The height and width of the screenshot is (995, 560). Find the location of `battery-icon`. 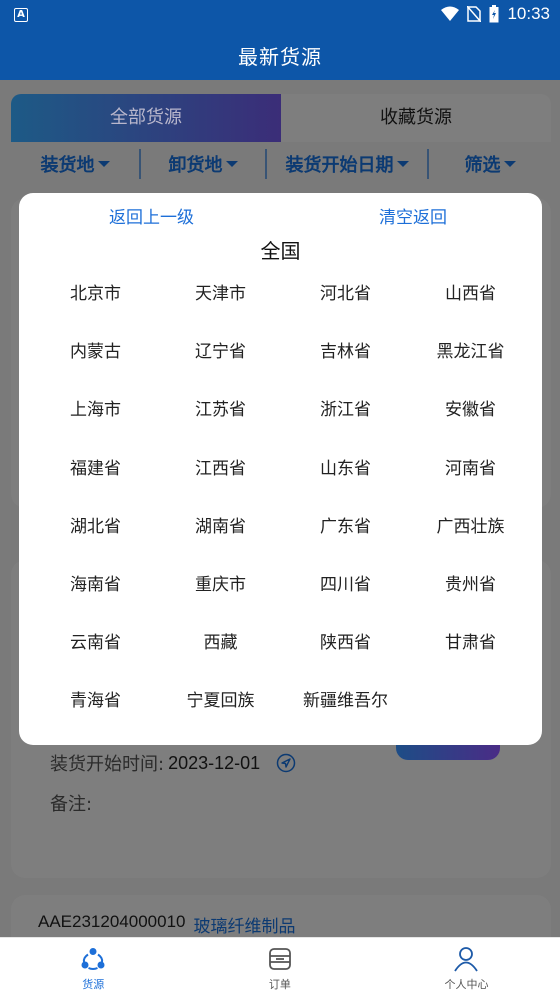

battery-icon is located at coordinates (494, 14).